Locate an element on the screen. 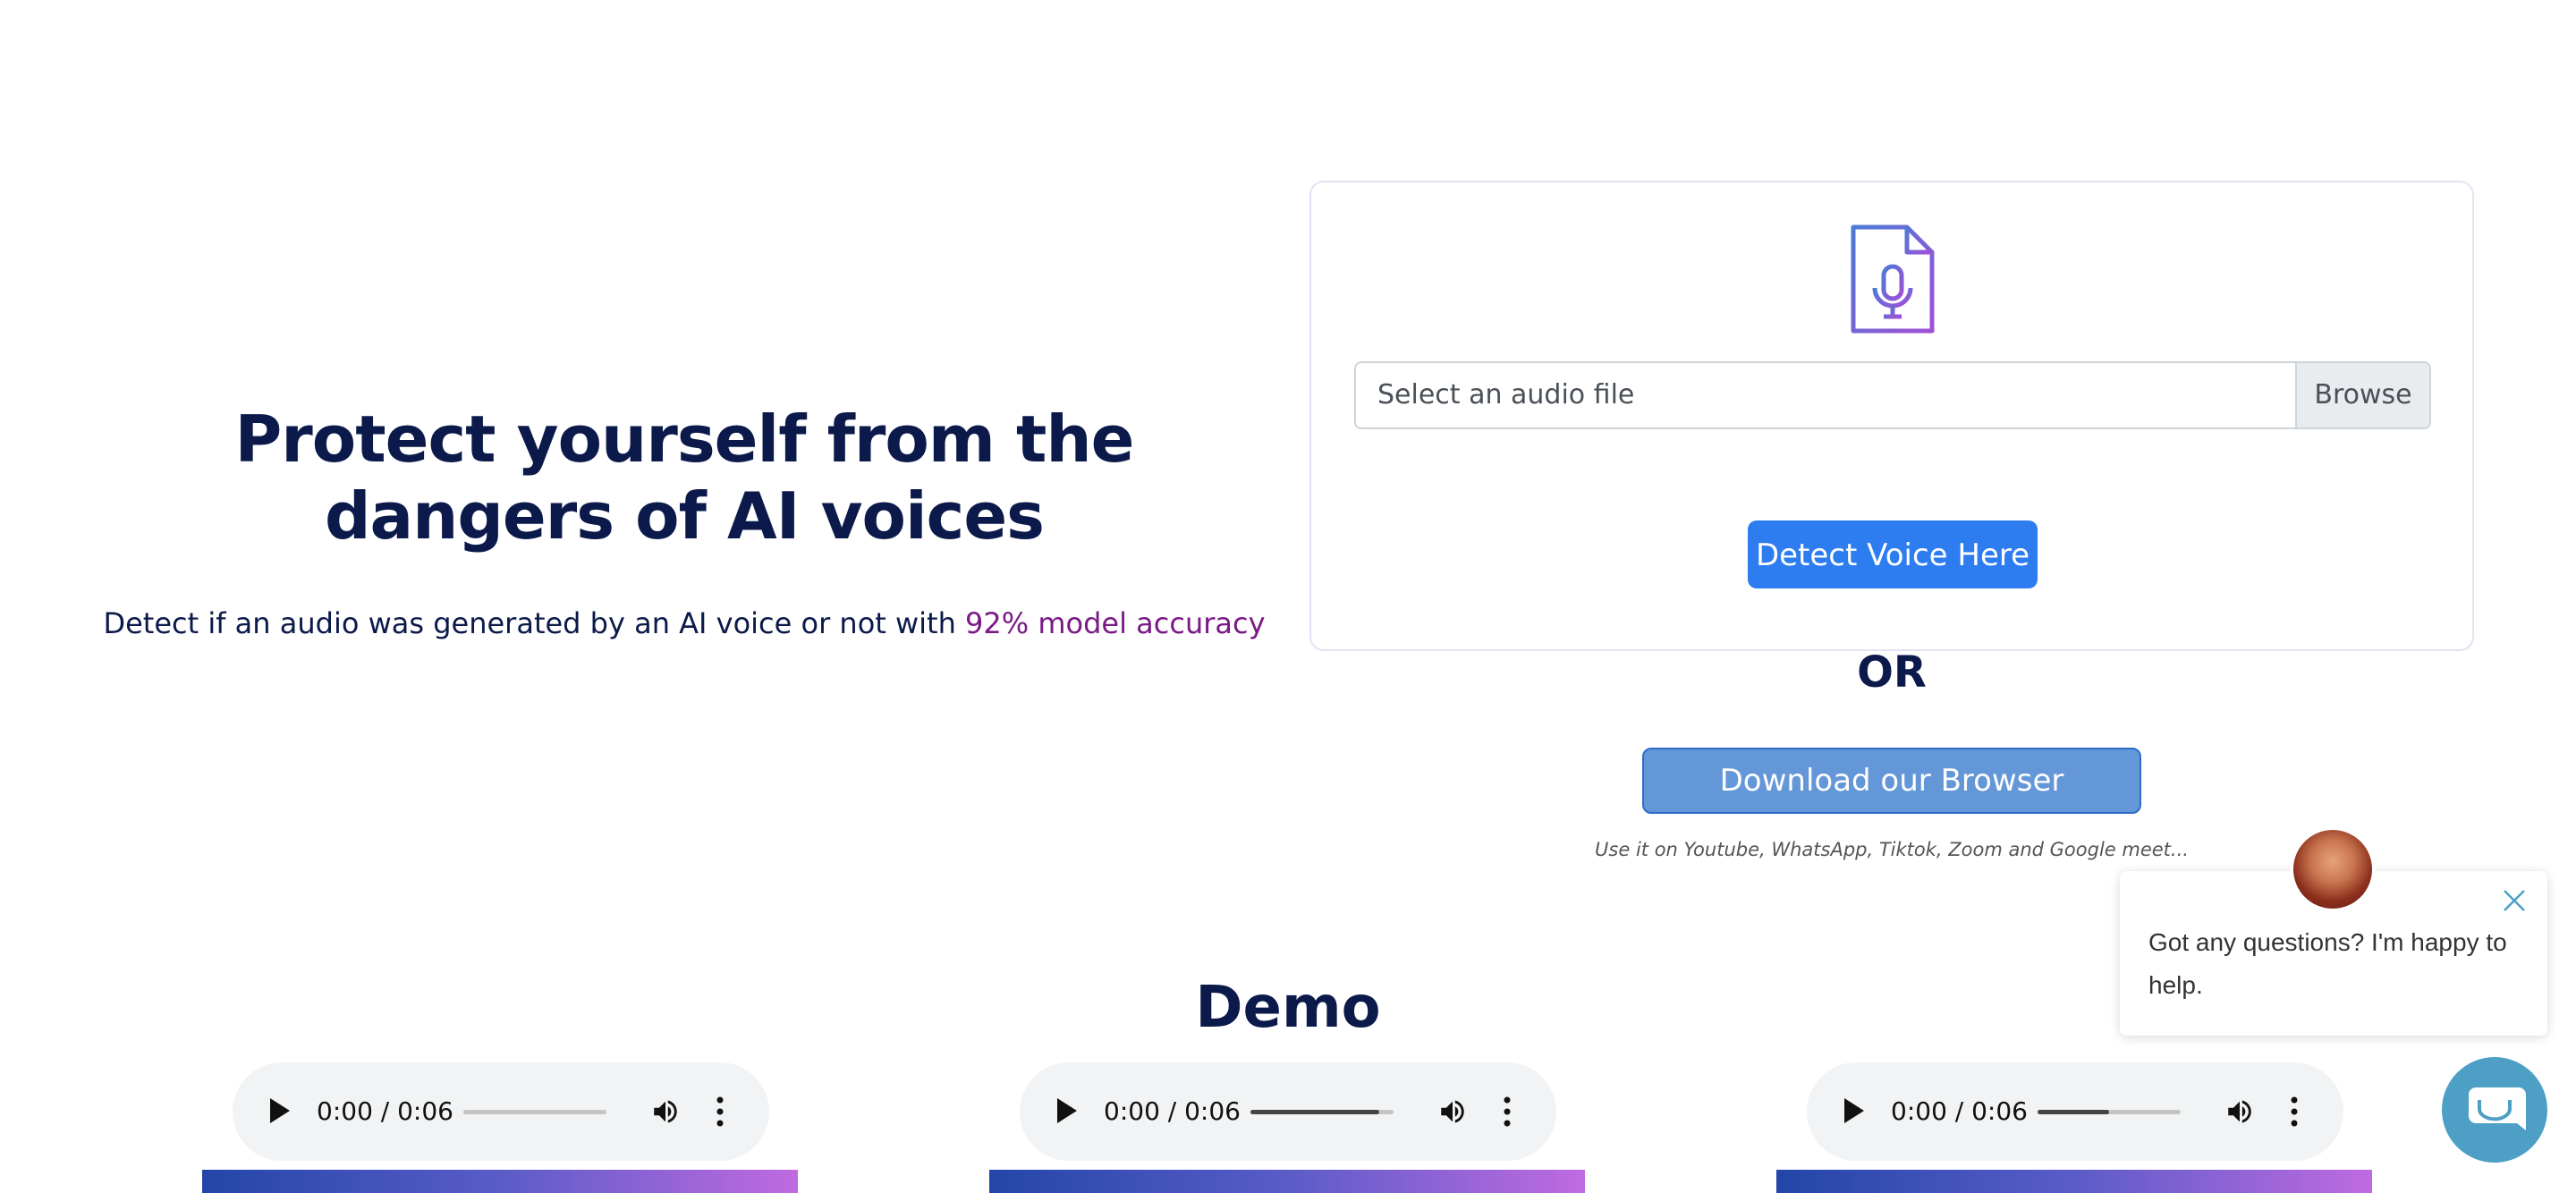  microphone-file-icon is located at coordinates (1893, 279).